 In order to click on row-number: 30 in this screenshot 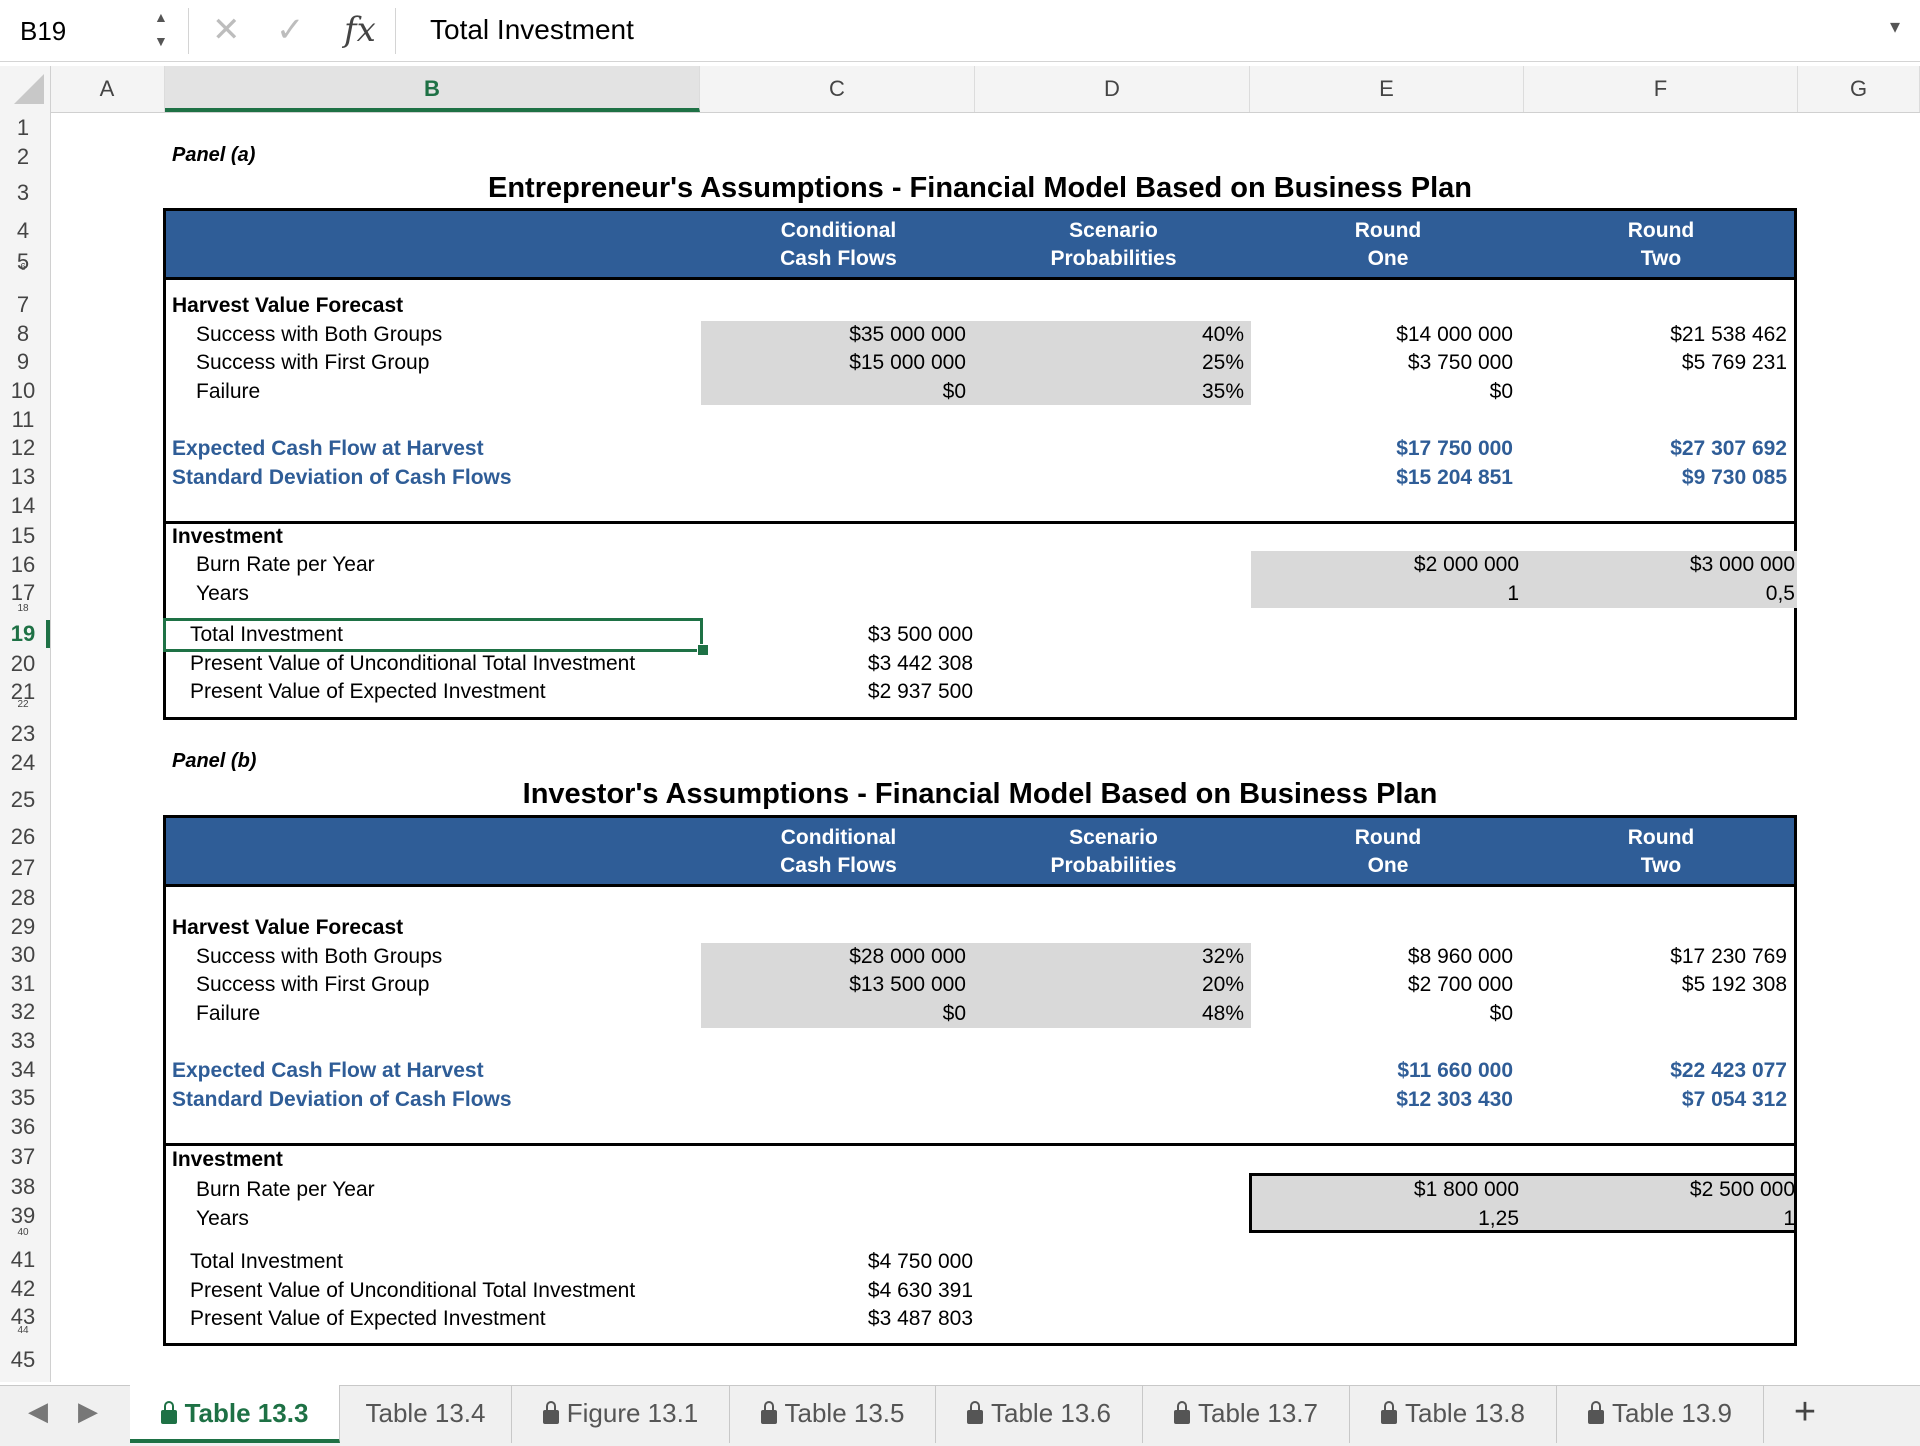, I will do `click(23, 955)`.